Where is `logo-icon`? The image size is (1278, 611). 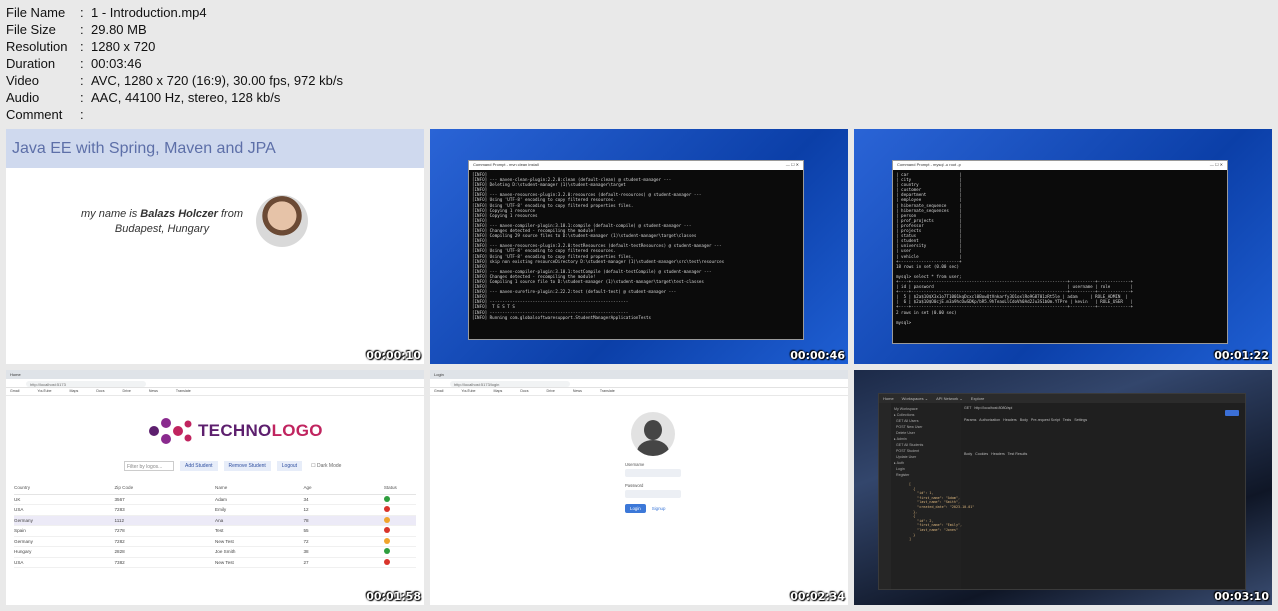 logo-icon is located at coordinates (170, 431).